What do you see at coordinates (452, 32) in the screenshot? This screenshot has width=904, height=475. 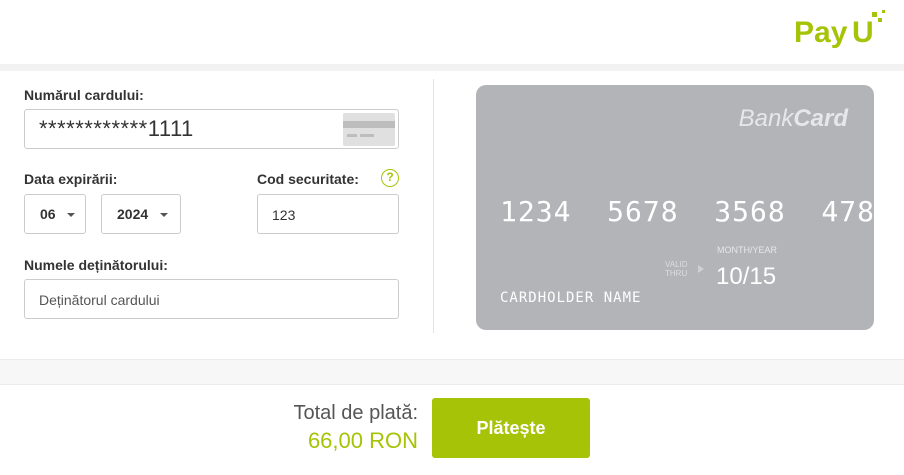 I see `header: Pay U` at bounding box center [452, 32].